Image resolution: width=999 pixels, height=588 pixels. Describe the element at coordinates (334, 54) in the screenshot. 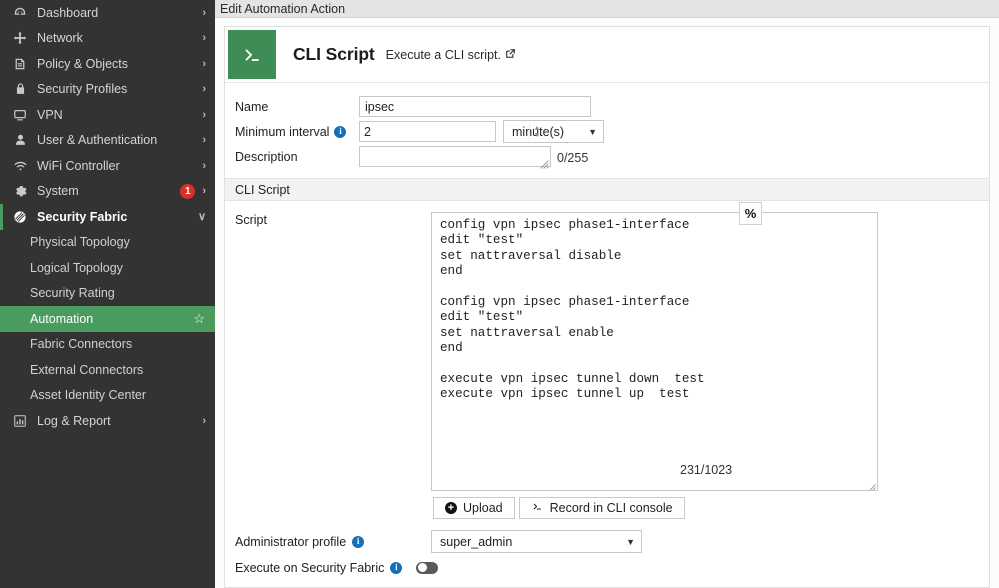

I see `action-title: CLI Script` at that location.